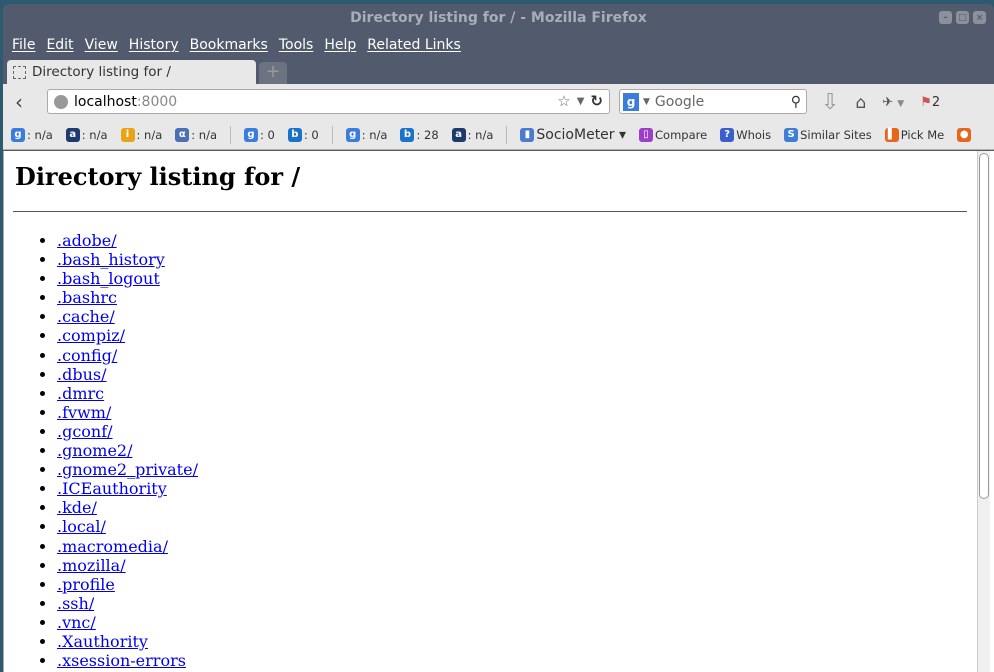 The height and width of the screenshot is (672, 994). Describe the element at coordinates (108, 278) in the screenshot. I see `file-link: .bash_logout` at that location.